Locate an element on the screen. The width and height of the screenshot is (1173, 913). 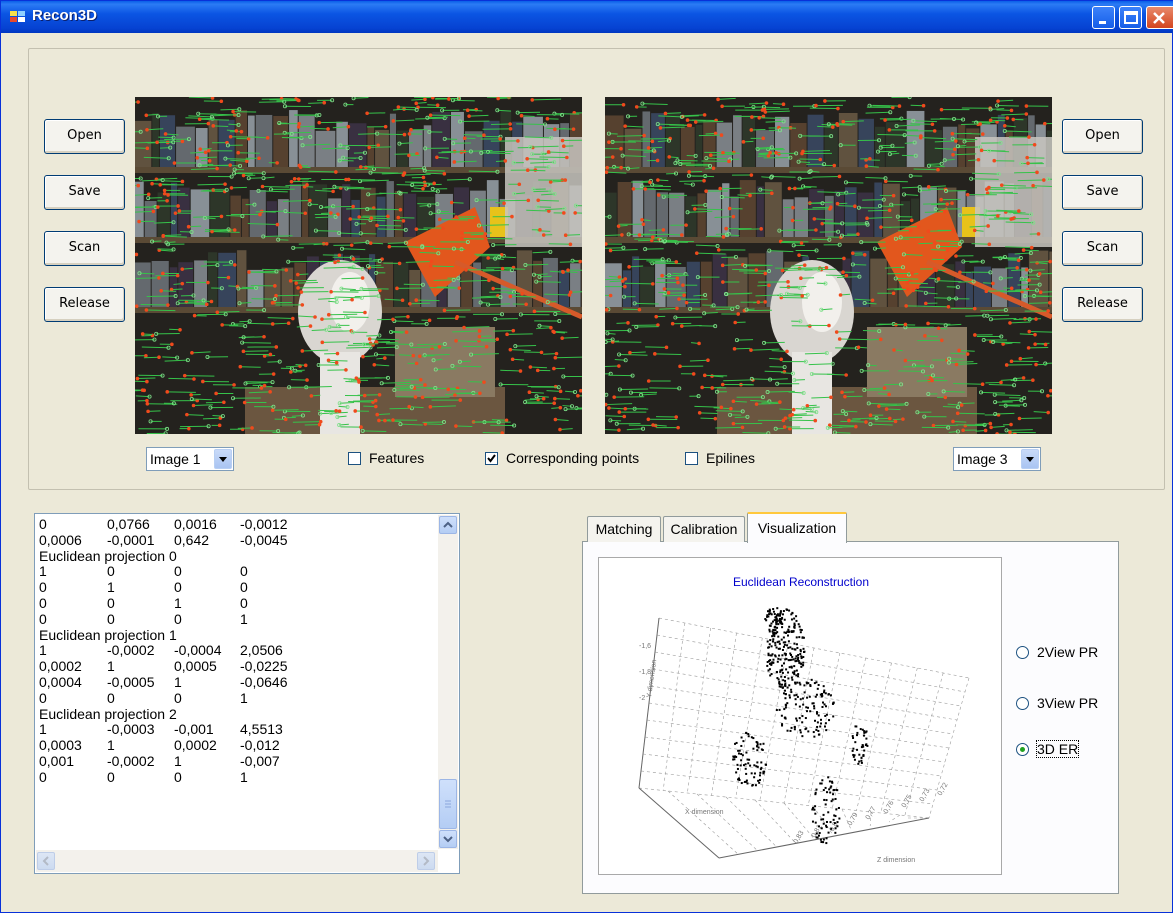
right-image-select: Image 3 is located at coordinates (997, 459).